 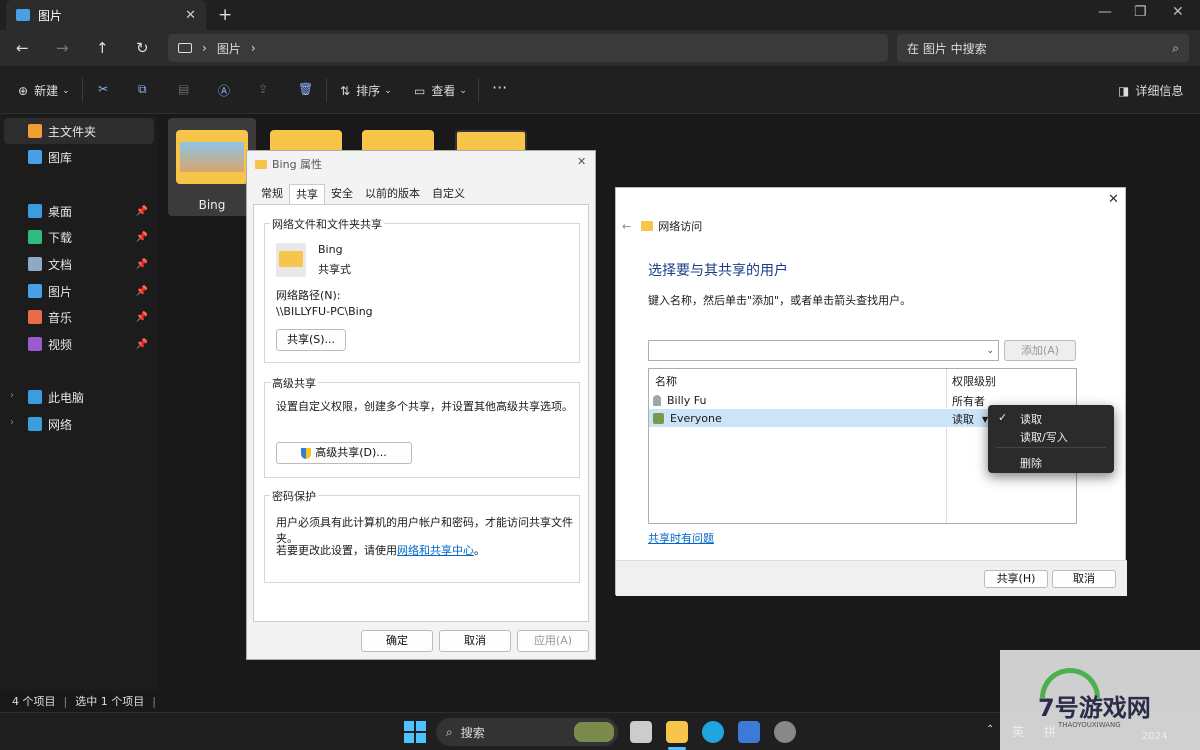 I want to click on store-icon, so click(x=749, y=732).